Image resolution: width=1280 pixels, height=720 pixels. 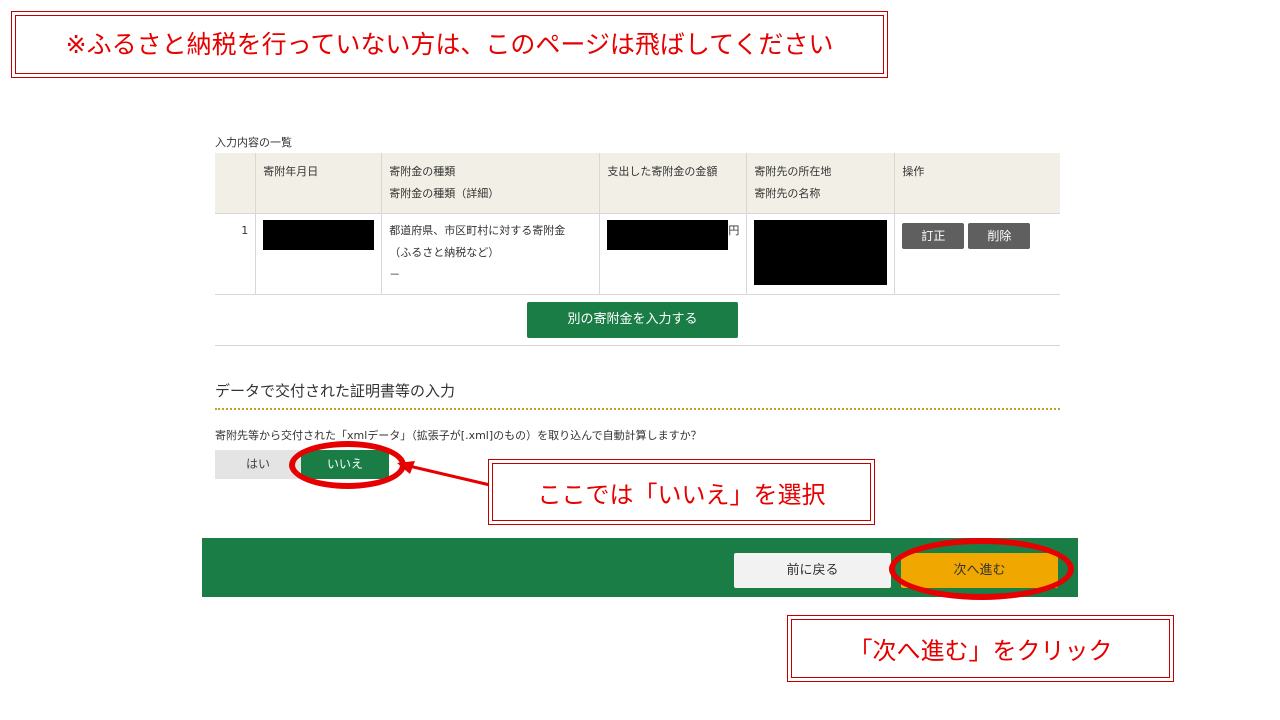 I want to click on back-button: 前に戻る, so click(x=812, y=570).